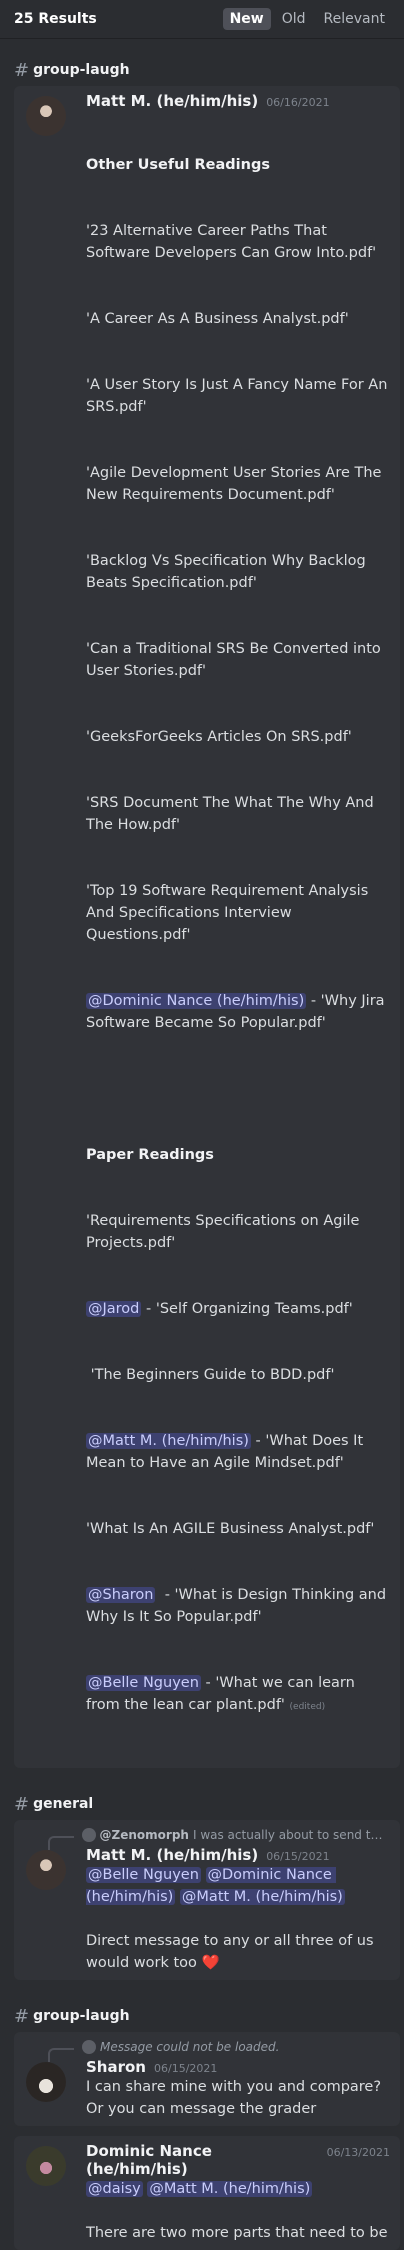  What do you see at coordinates (196, 1001) in the screenshot?
I see `user-mention: @Dominic Nance (he/him/his)` at bounding box center [196, 1001].